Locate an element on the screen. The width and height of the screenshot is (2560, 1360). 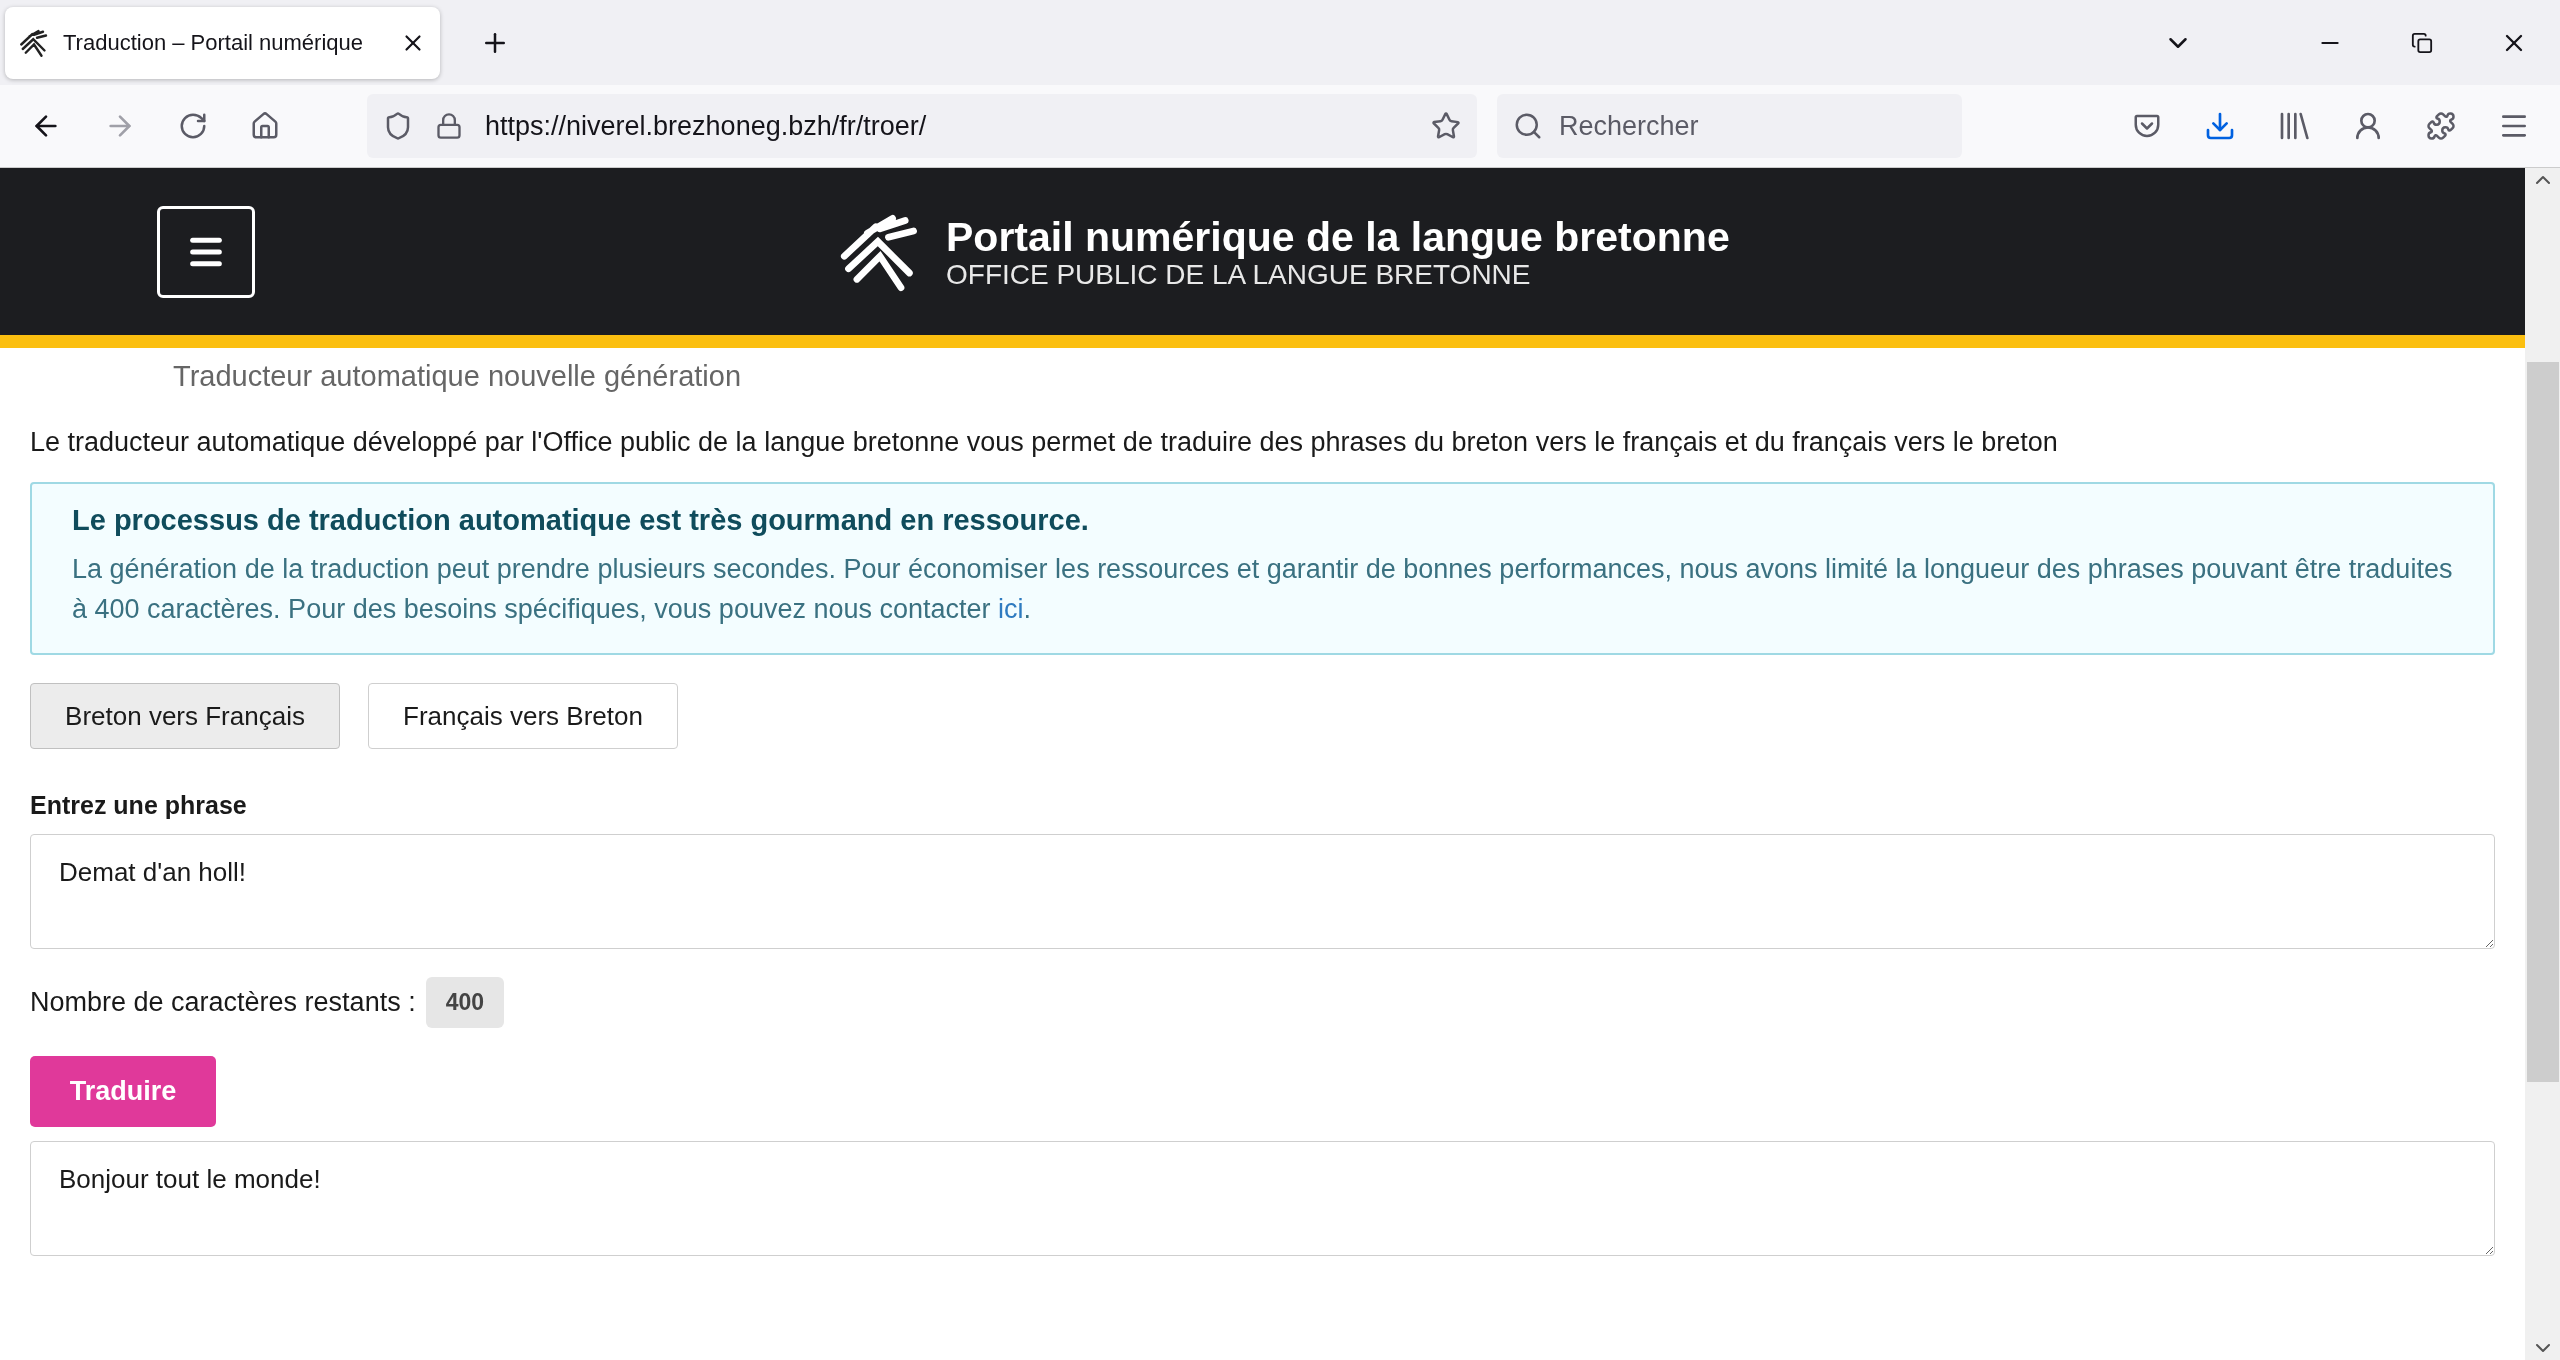
library-icon is located at coordinates (2294, 126).